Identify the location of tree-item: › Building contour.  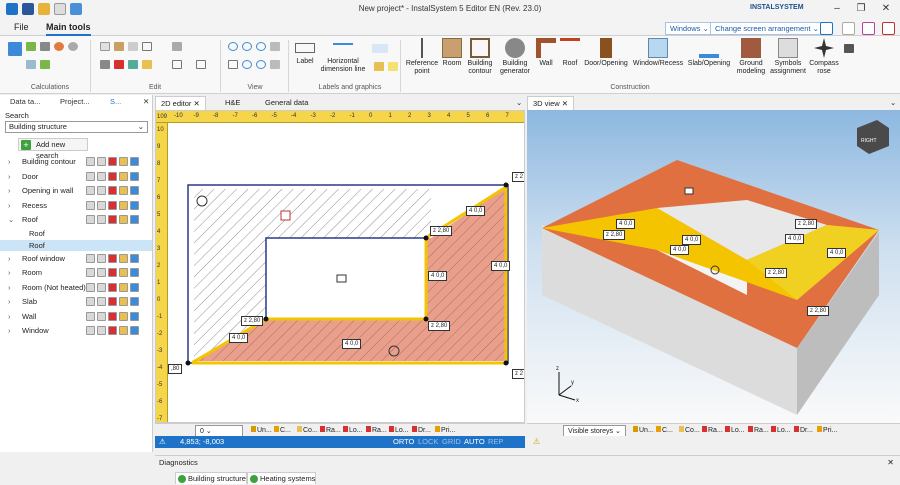
(76, 161).